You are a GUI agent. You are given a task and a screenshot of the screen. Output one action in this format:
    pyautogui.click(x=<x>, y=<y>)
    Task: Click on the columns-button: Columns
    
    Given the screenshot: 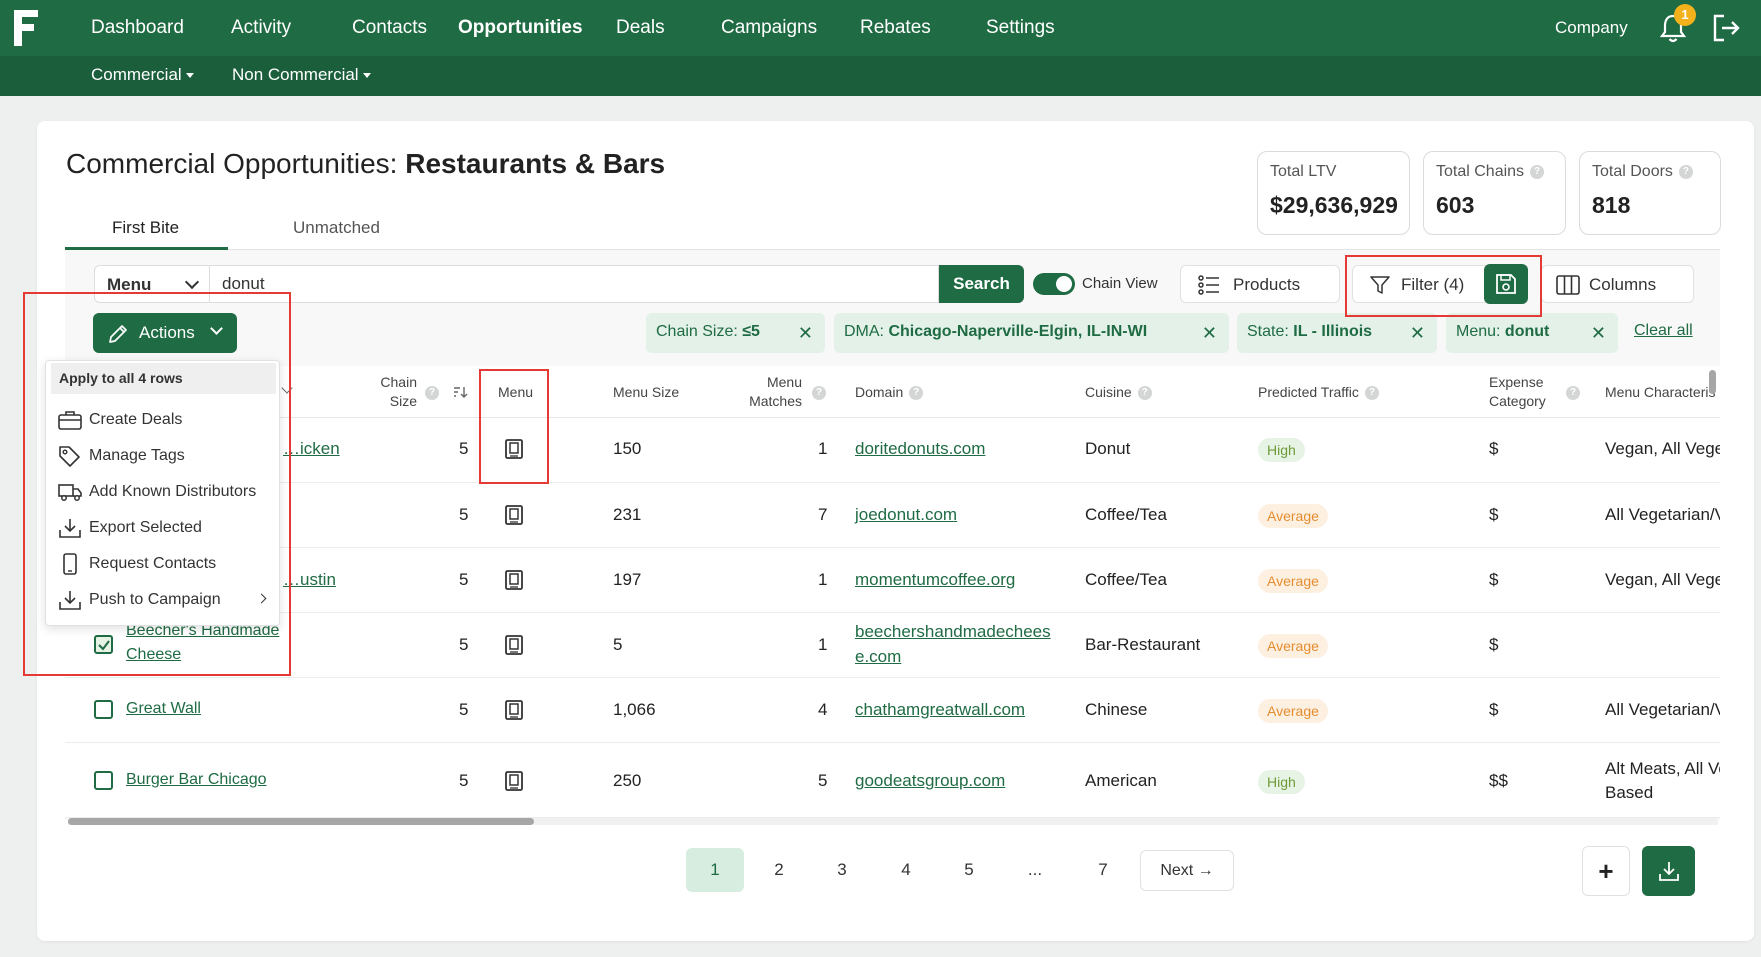 What is the action you would take?
    pyautogui.click(x=1617, y=284)
    